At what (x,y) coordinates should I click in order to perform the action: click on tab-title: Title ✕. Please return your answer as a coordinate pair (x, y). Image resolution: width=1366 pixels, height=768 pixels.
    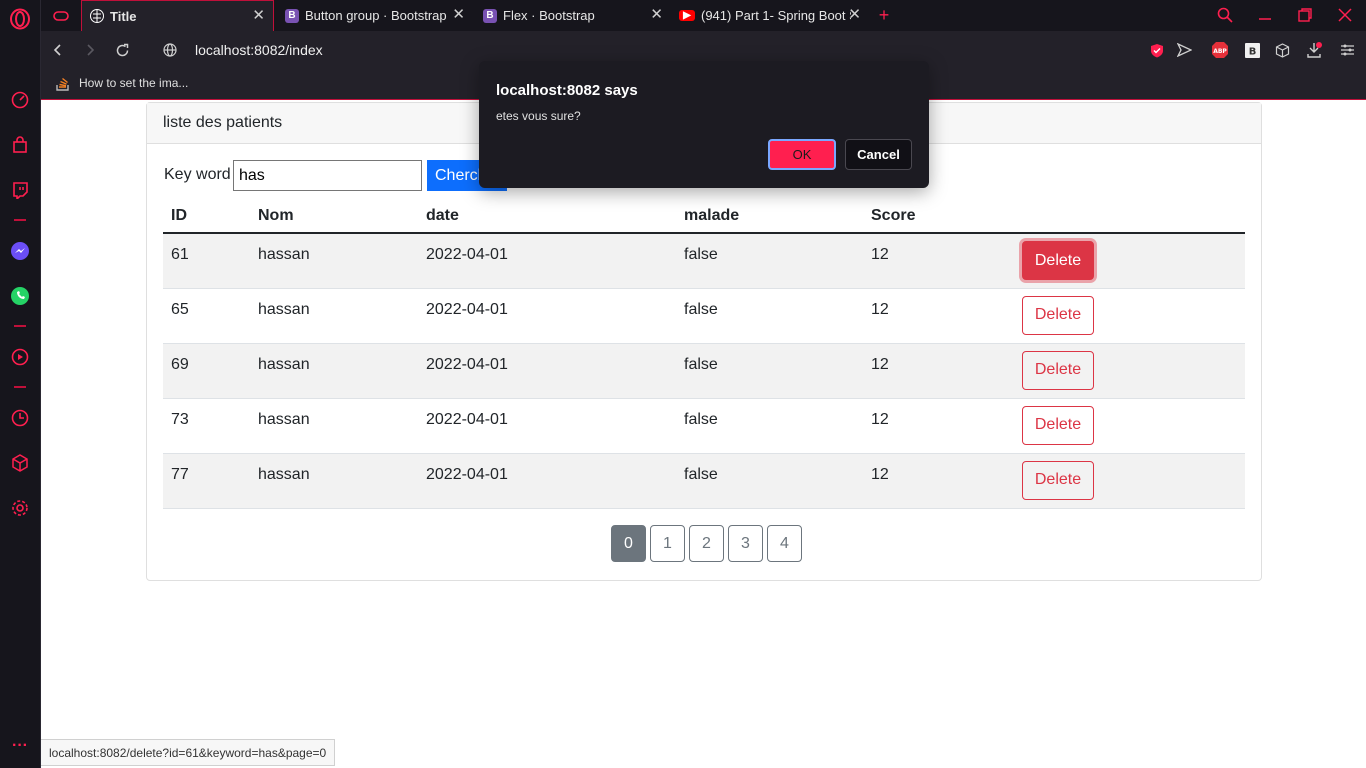
    Looking at the image, I should click on (177, 15).